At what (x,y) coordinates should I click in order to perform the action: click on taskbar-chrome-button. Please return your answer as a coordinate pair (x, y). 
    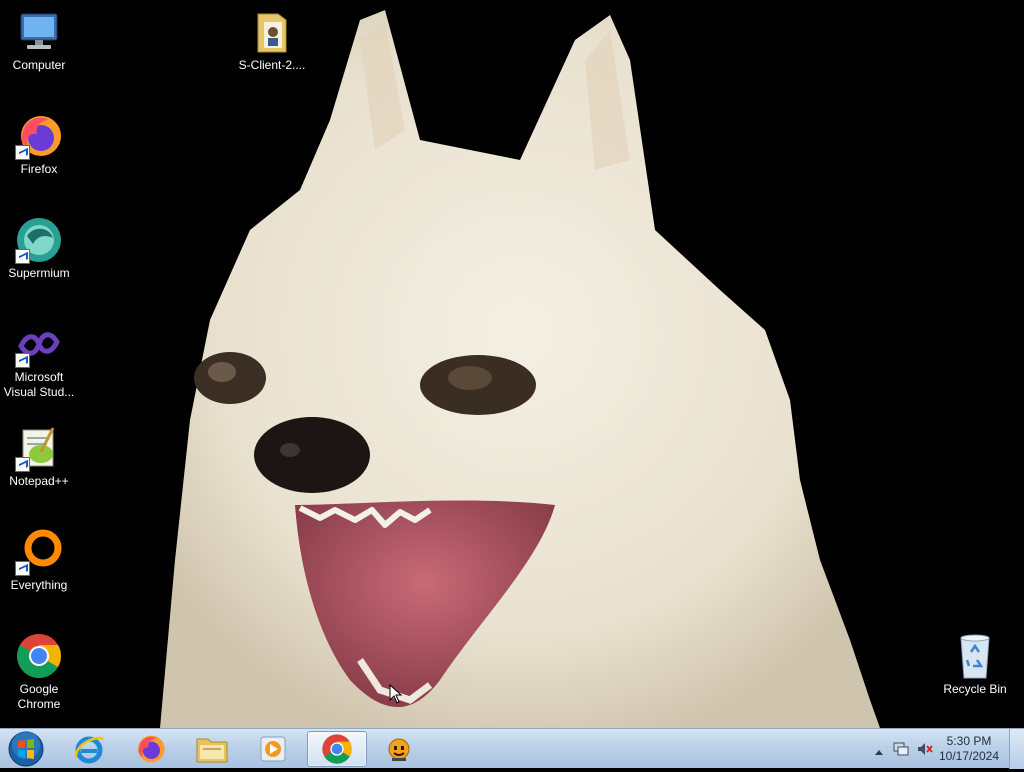
    Looking at the image, I should click on (337, 749).